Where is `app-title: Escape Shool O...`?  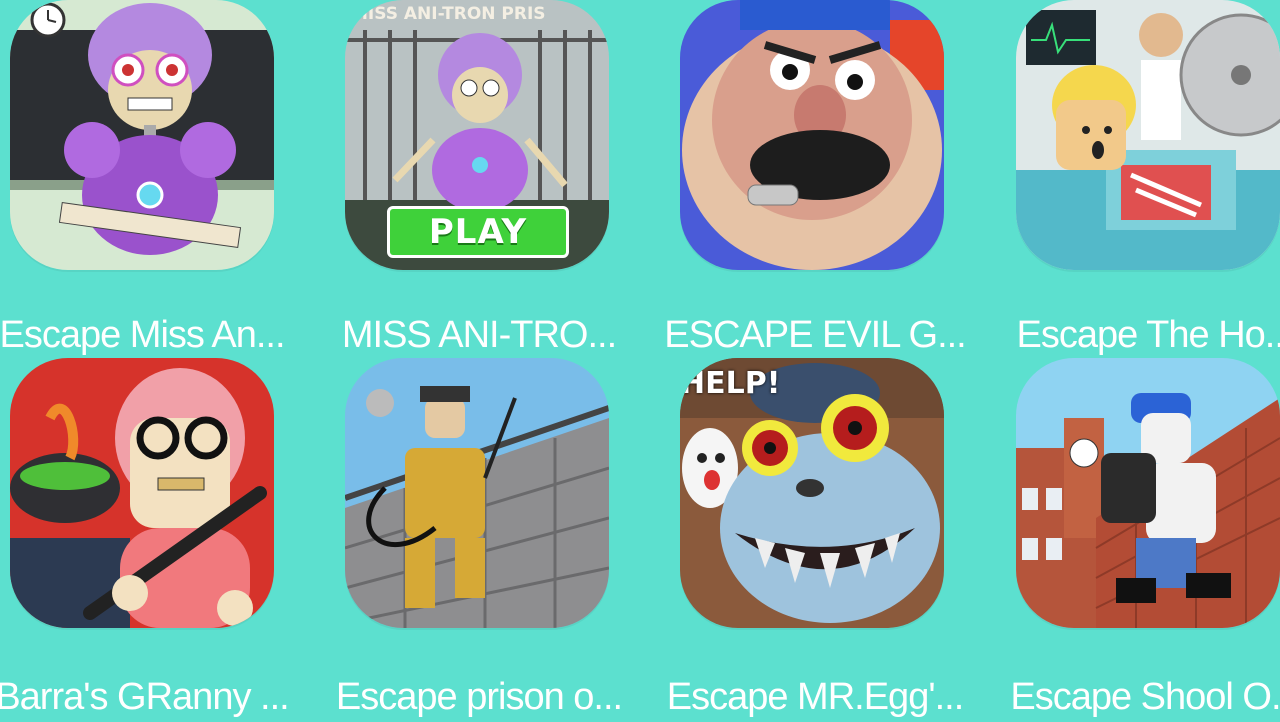 app-title: Escape Shool O... is located at coordinates (1140, 697).